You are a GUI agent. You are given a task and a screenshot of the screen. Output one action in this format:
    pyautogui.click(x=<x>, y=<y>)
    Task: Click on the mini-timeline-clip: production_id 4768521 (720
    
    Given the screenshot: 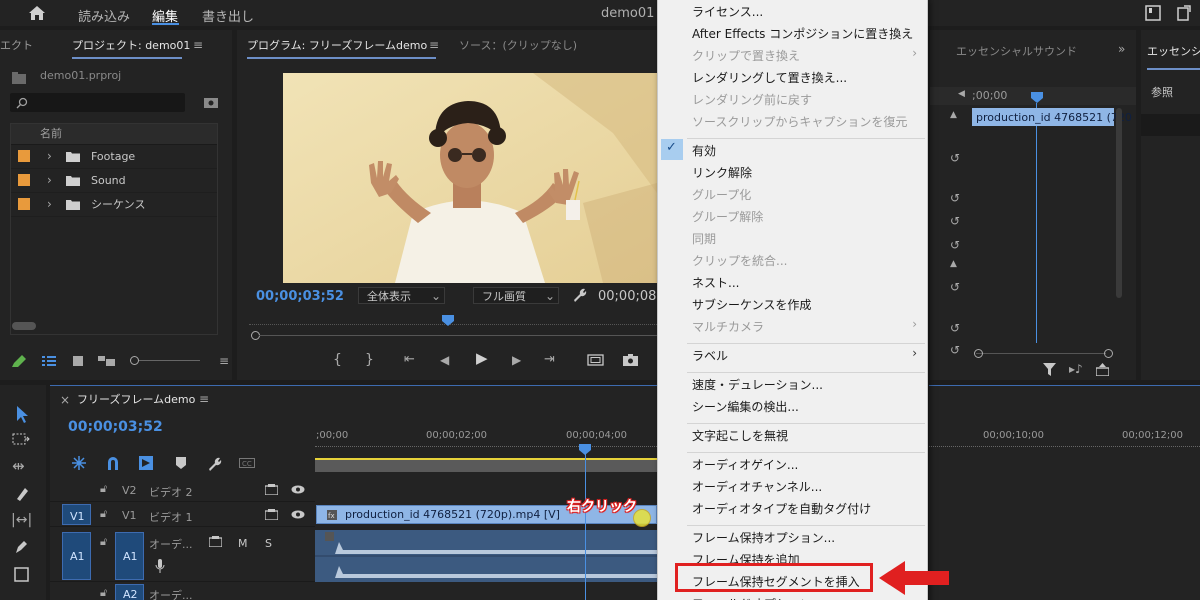 What is the action you would take?
    pyautogui.click(x=1052, y=117)
    